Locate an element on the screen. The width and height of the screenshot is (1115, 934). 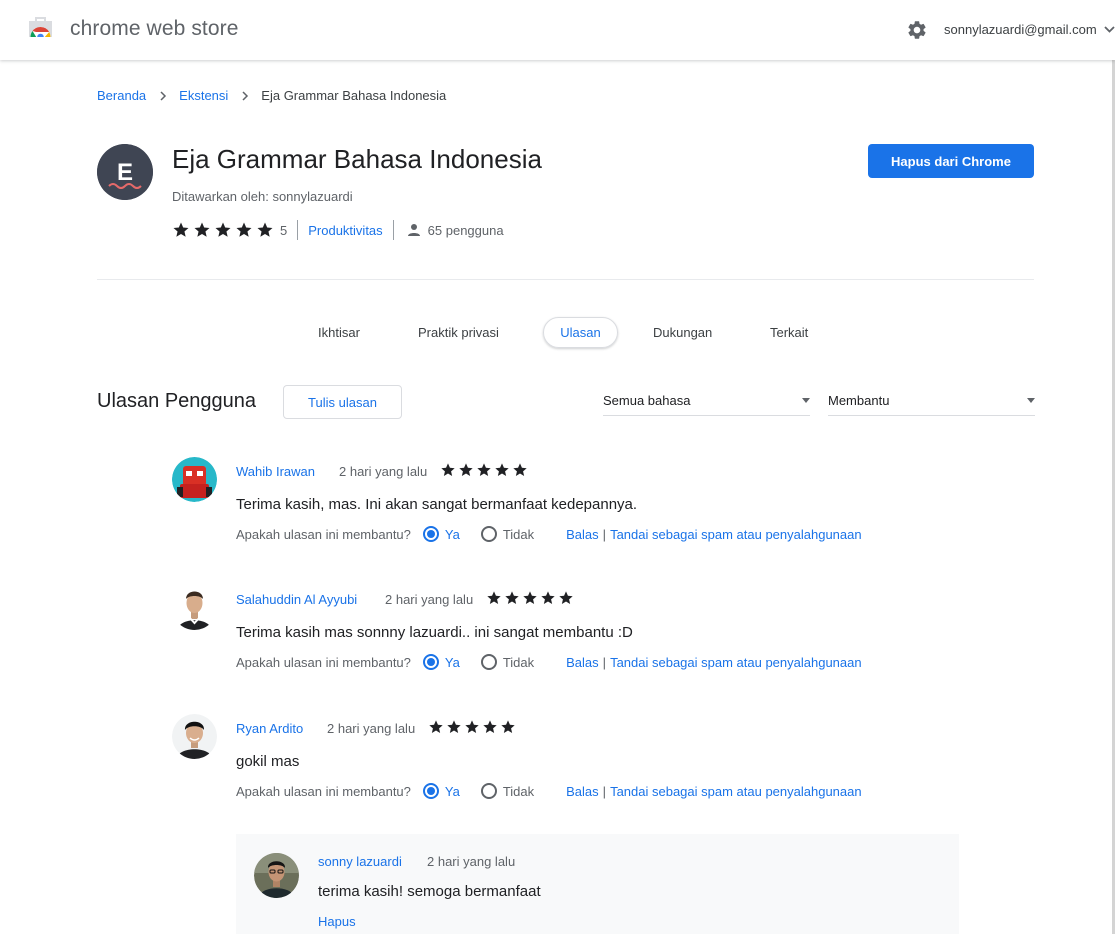
extension-icon-letter: E is located at coordinates (125, 172).